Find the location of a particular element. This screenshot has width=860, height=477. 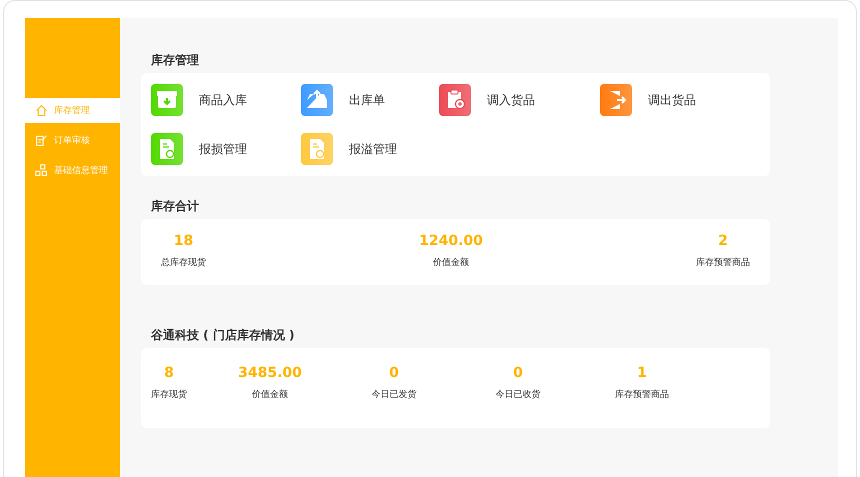

action-item: 调入货品 is located at coordinates (519, 100).